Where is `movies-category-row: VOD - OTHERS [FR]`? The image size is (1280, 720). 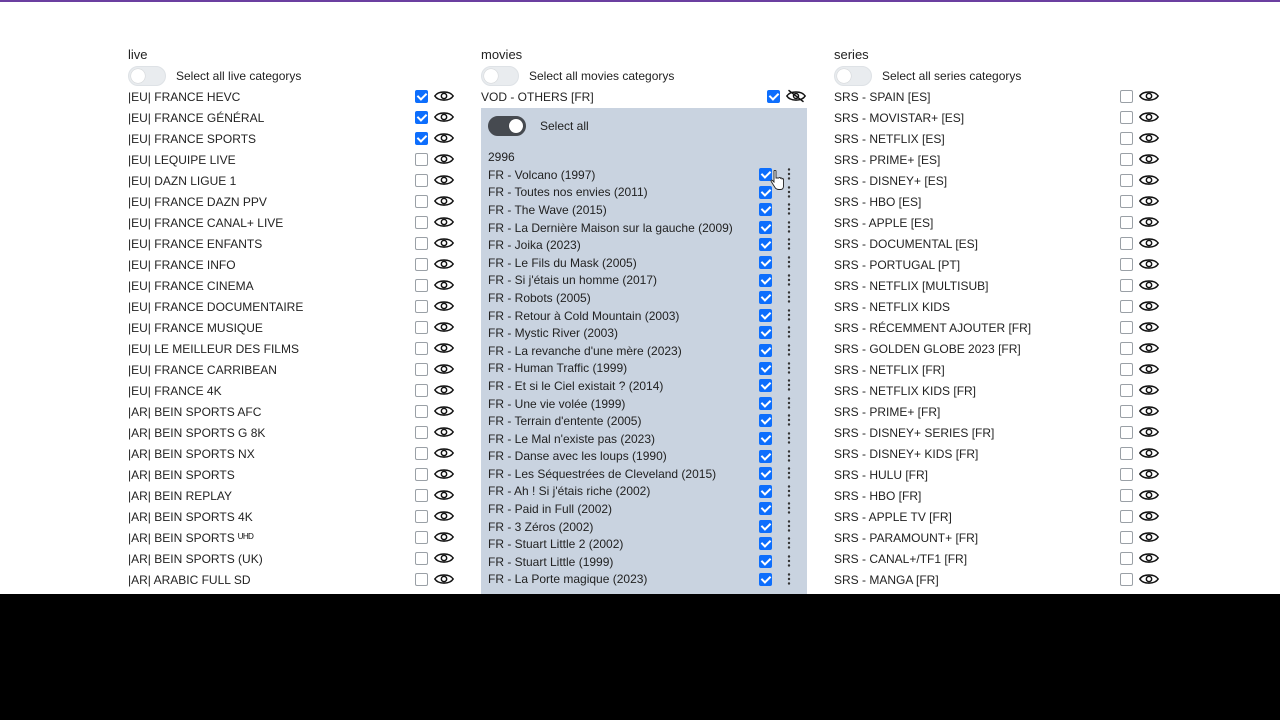
movies-category-row: VOD - OTHERS [FR] is located at coordinates (644, 96).